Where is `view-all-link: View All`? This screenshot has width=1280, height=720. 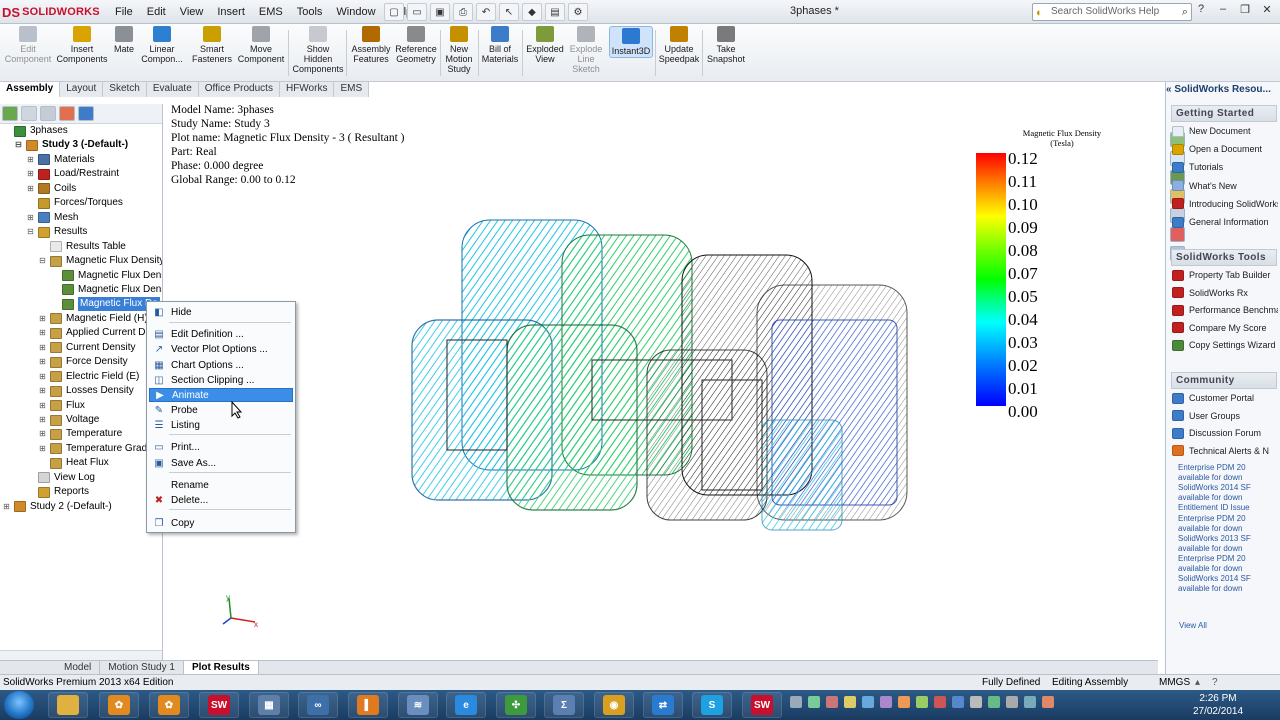 view-all-link: View All is located at coordinates (1193, 625).